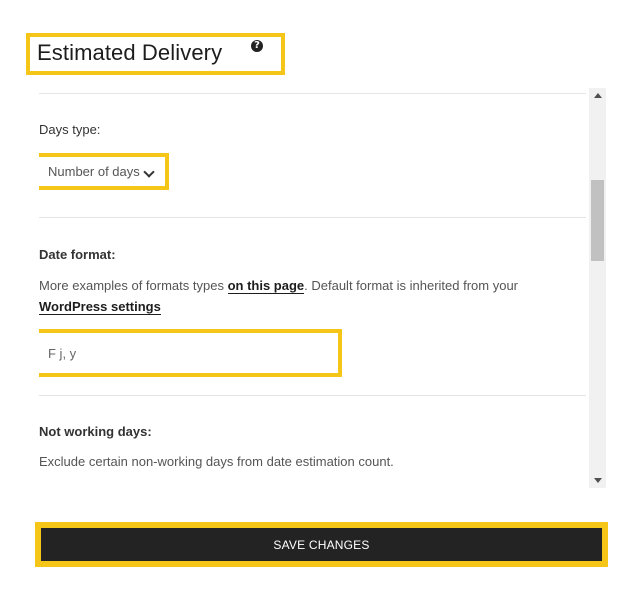 The image size is (633, 591). What do you see at coordinates (94, 171) in the screenshot?
I see `days-type-selected-value: Number of days` at bounding box center [94, 171].